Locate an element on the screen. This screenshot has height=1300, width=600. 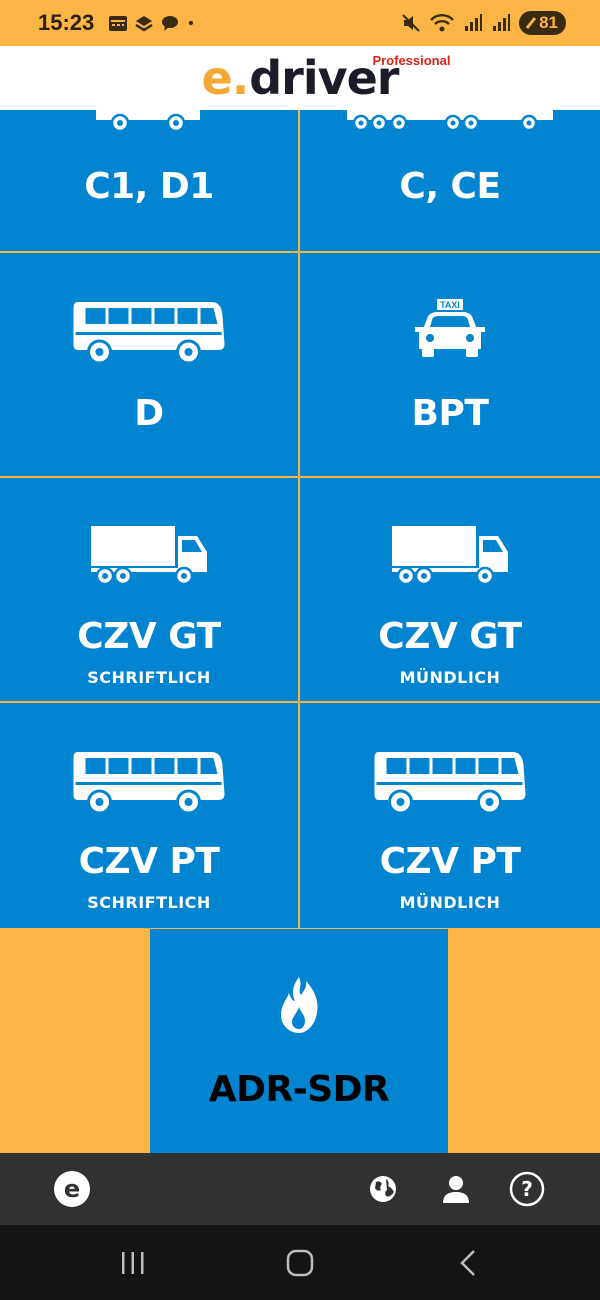
dot-icon is located at coordinates (191, 23).